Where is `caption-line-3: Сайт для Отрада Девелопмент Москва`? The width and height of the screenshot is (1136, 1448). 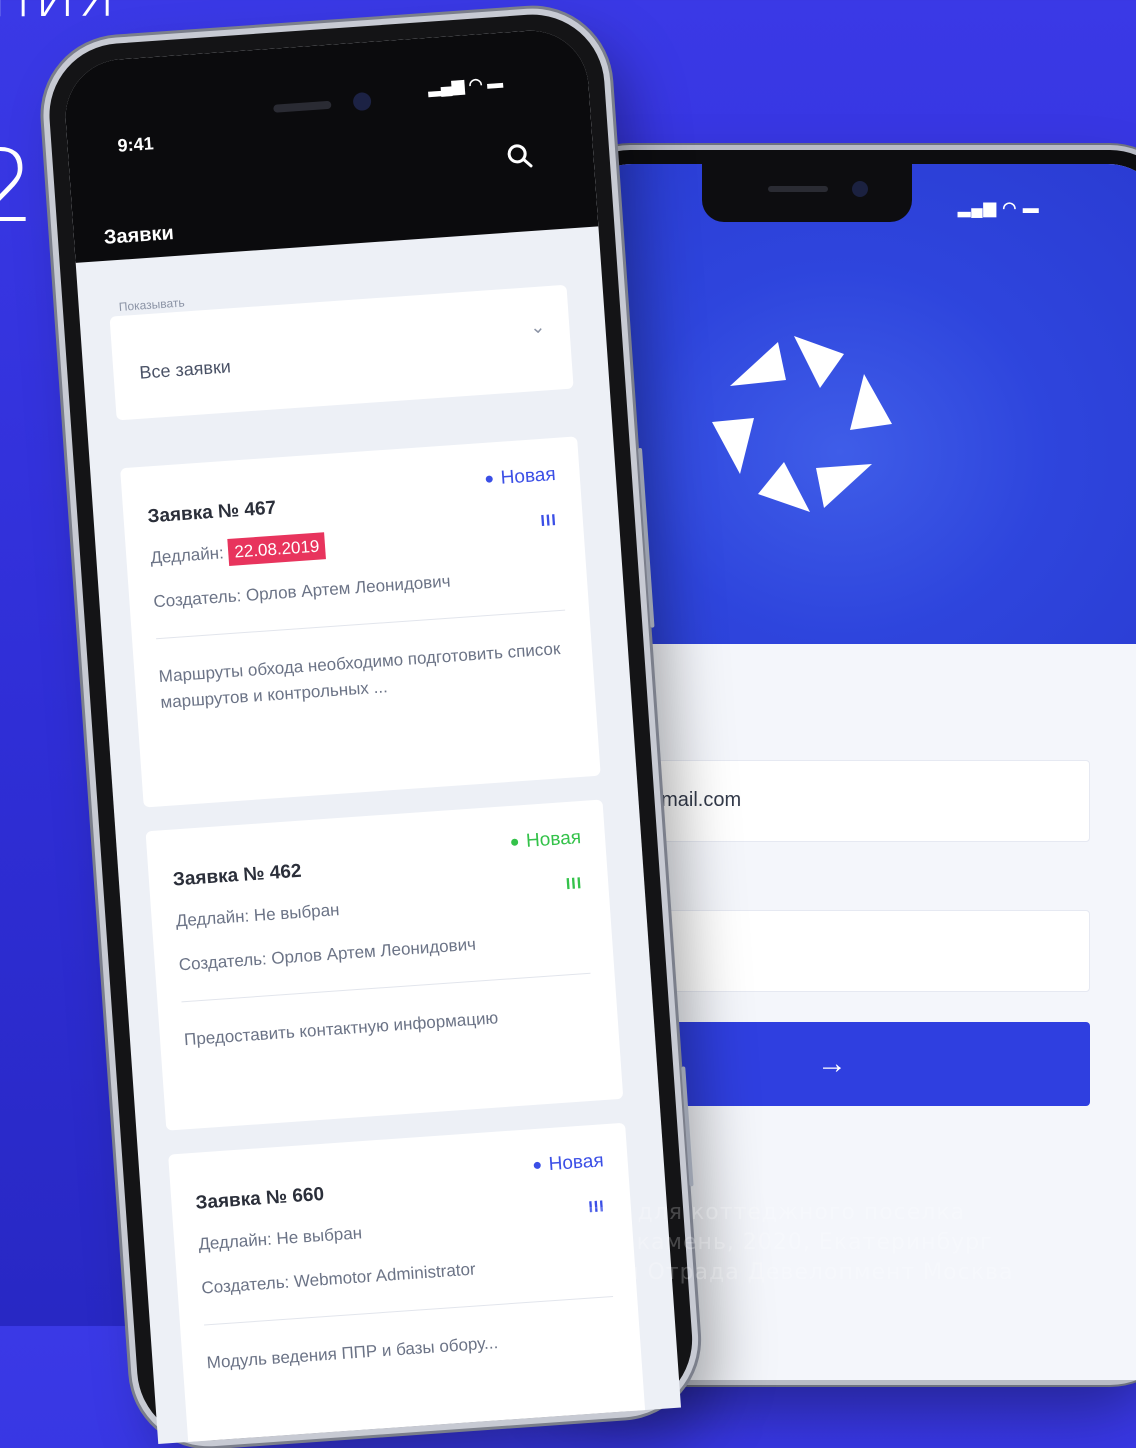 caption-line-3: Сайт для Отрада Девелопмент Москва is located at coordinates (770, 1272).